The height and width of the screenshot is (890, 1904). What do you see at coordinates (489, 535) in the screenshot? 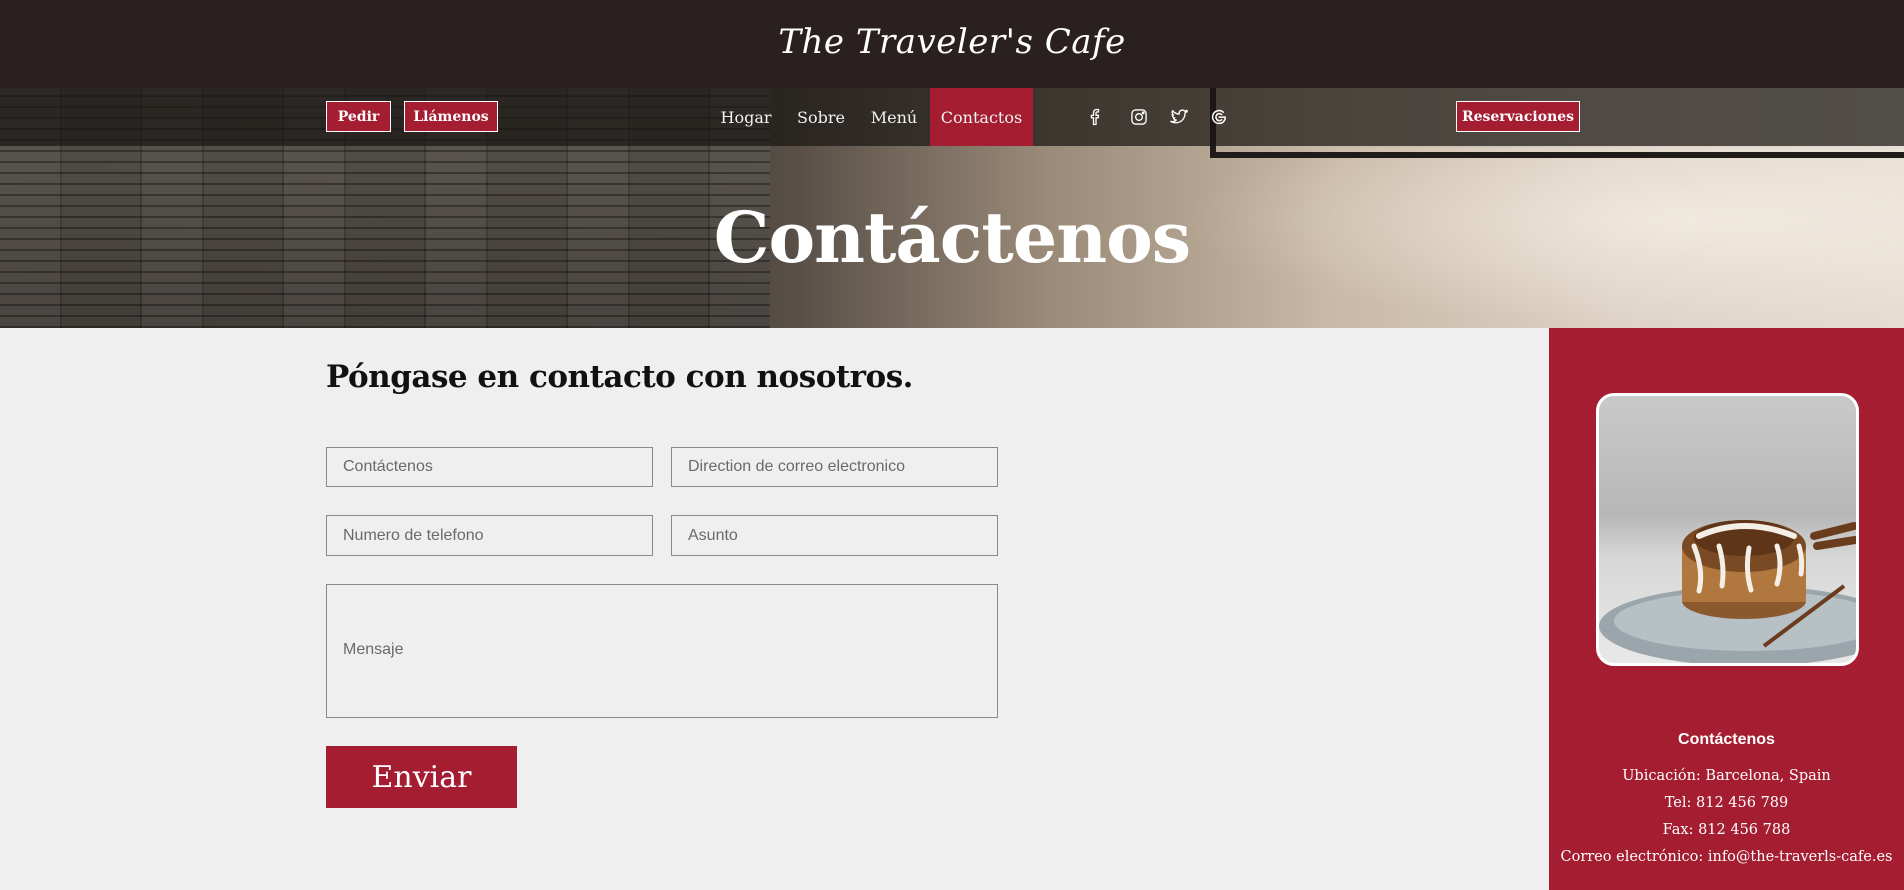
I see `phone-input` at bounding box center [489, 535].